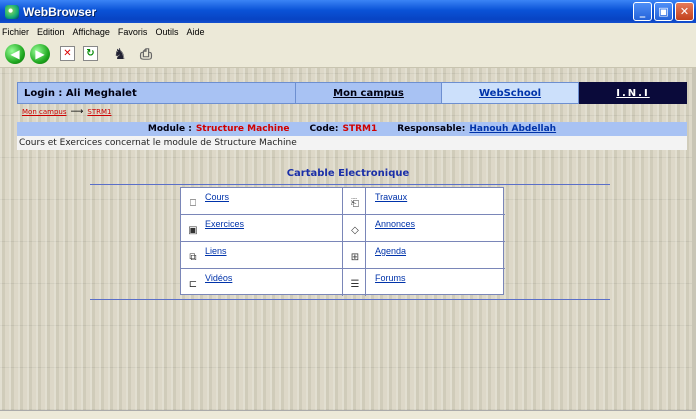  I want to click on responsable-label: Responsable:, so click(431, 129).